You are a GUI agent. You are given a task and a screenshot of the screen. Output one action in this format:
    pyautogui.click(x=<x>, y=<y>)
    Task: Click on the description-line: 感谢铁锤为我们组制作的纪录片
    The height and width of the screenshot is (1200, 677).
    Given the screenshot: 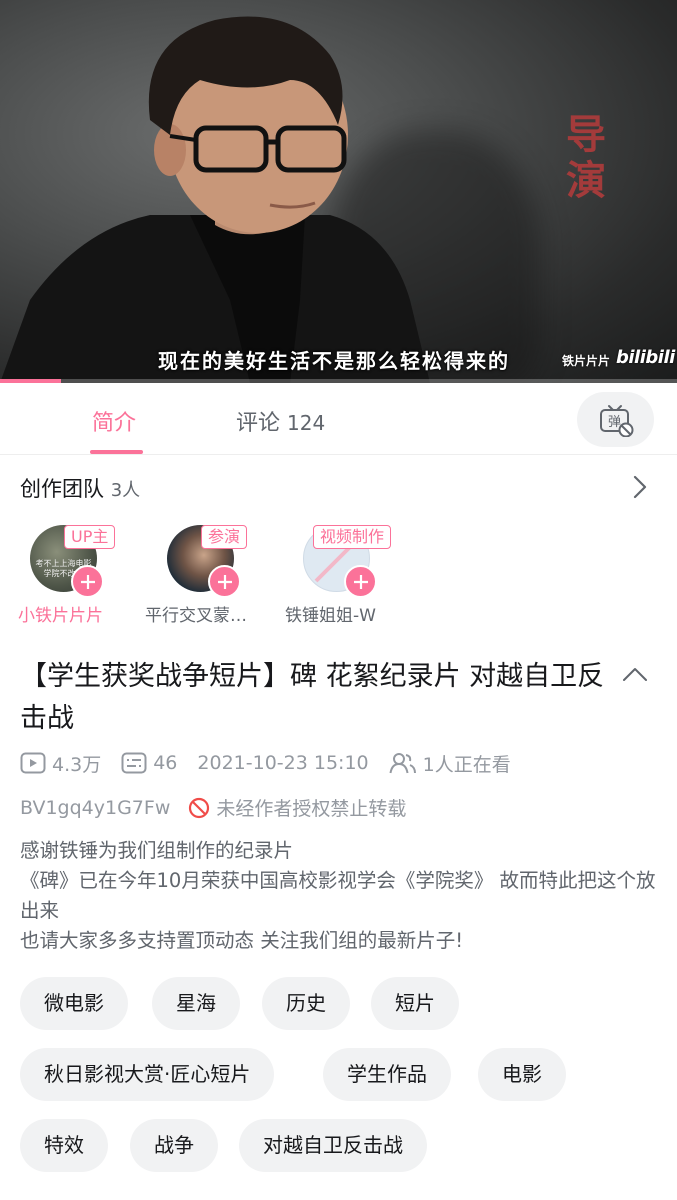 What is the action you would take?
    pyautogui.click(x=157, y=850)
    